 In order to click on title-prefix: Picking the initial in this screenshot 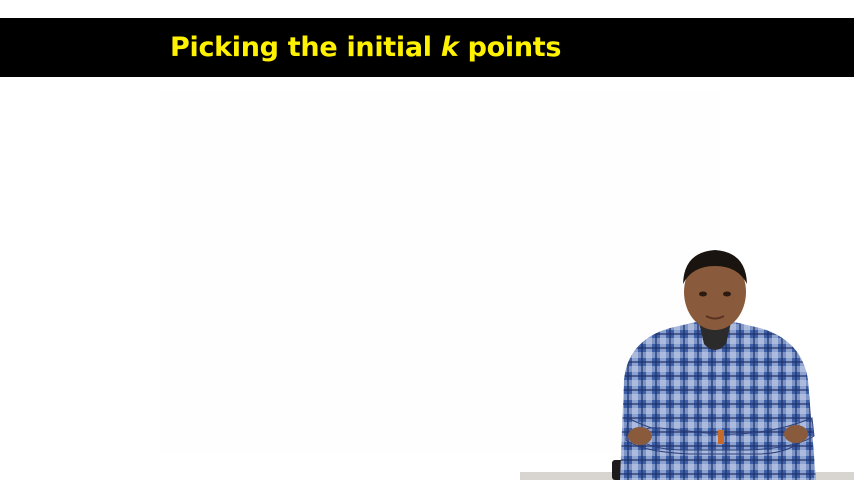, I will do `click(305, 47)`.